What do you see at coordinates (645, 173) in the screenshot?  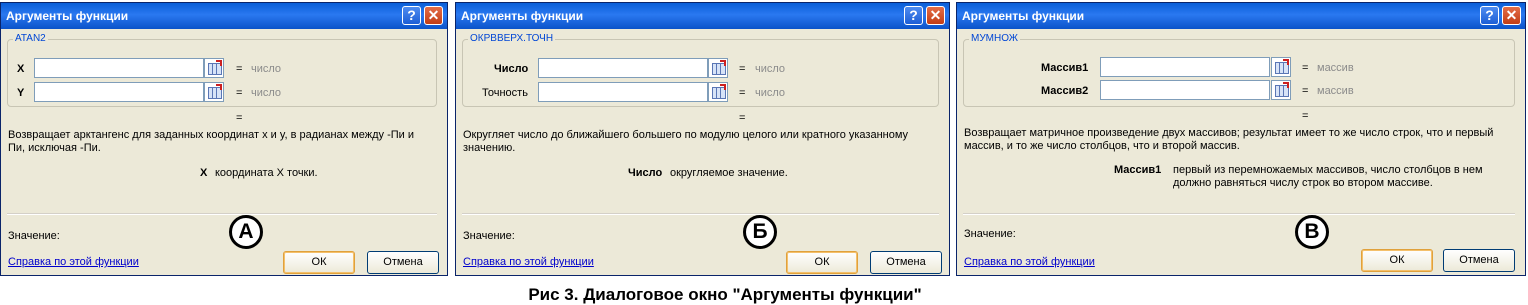 I see `arg-help-name: Число` at bounding box center [645, 173].